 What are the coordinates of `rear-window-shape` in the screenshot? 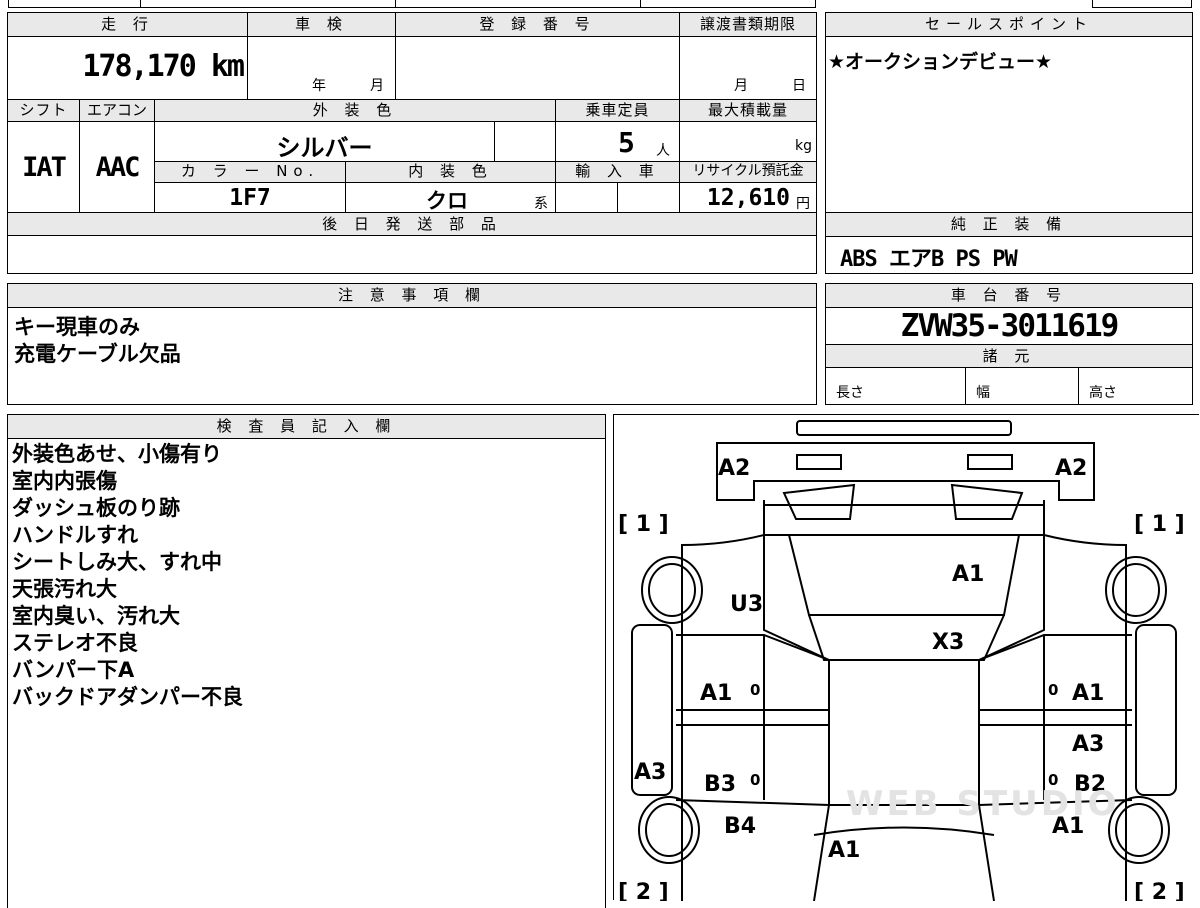 It's located at (987, 501).